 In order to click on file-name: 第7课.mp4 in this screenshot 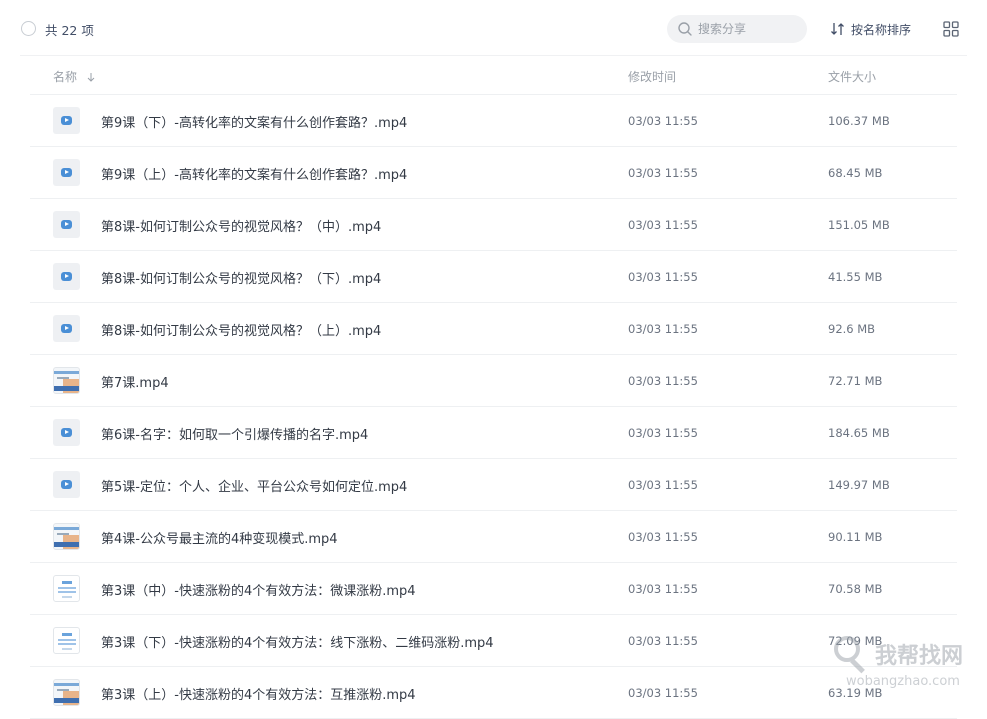, I will do `click(135, 381)`.